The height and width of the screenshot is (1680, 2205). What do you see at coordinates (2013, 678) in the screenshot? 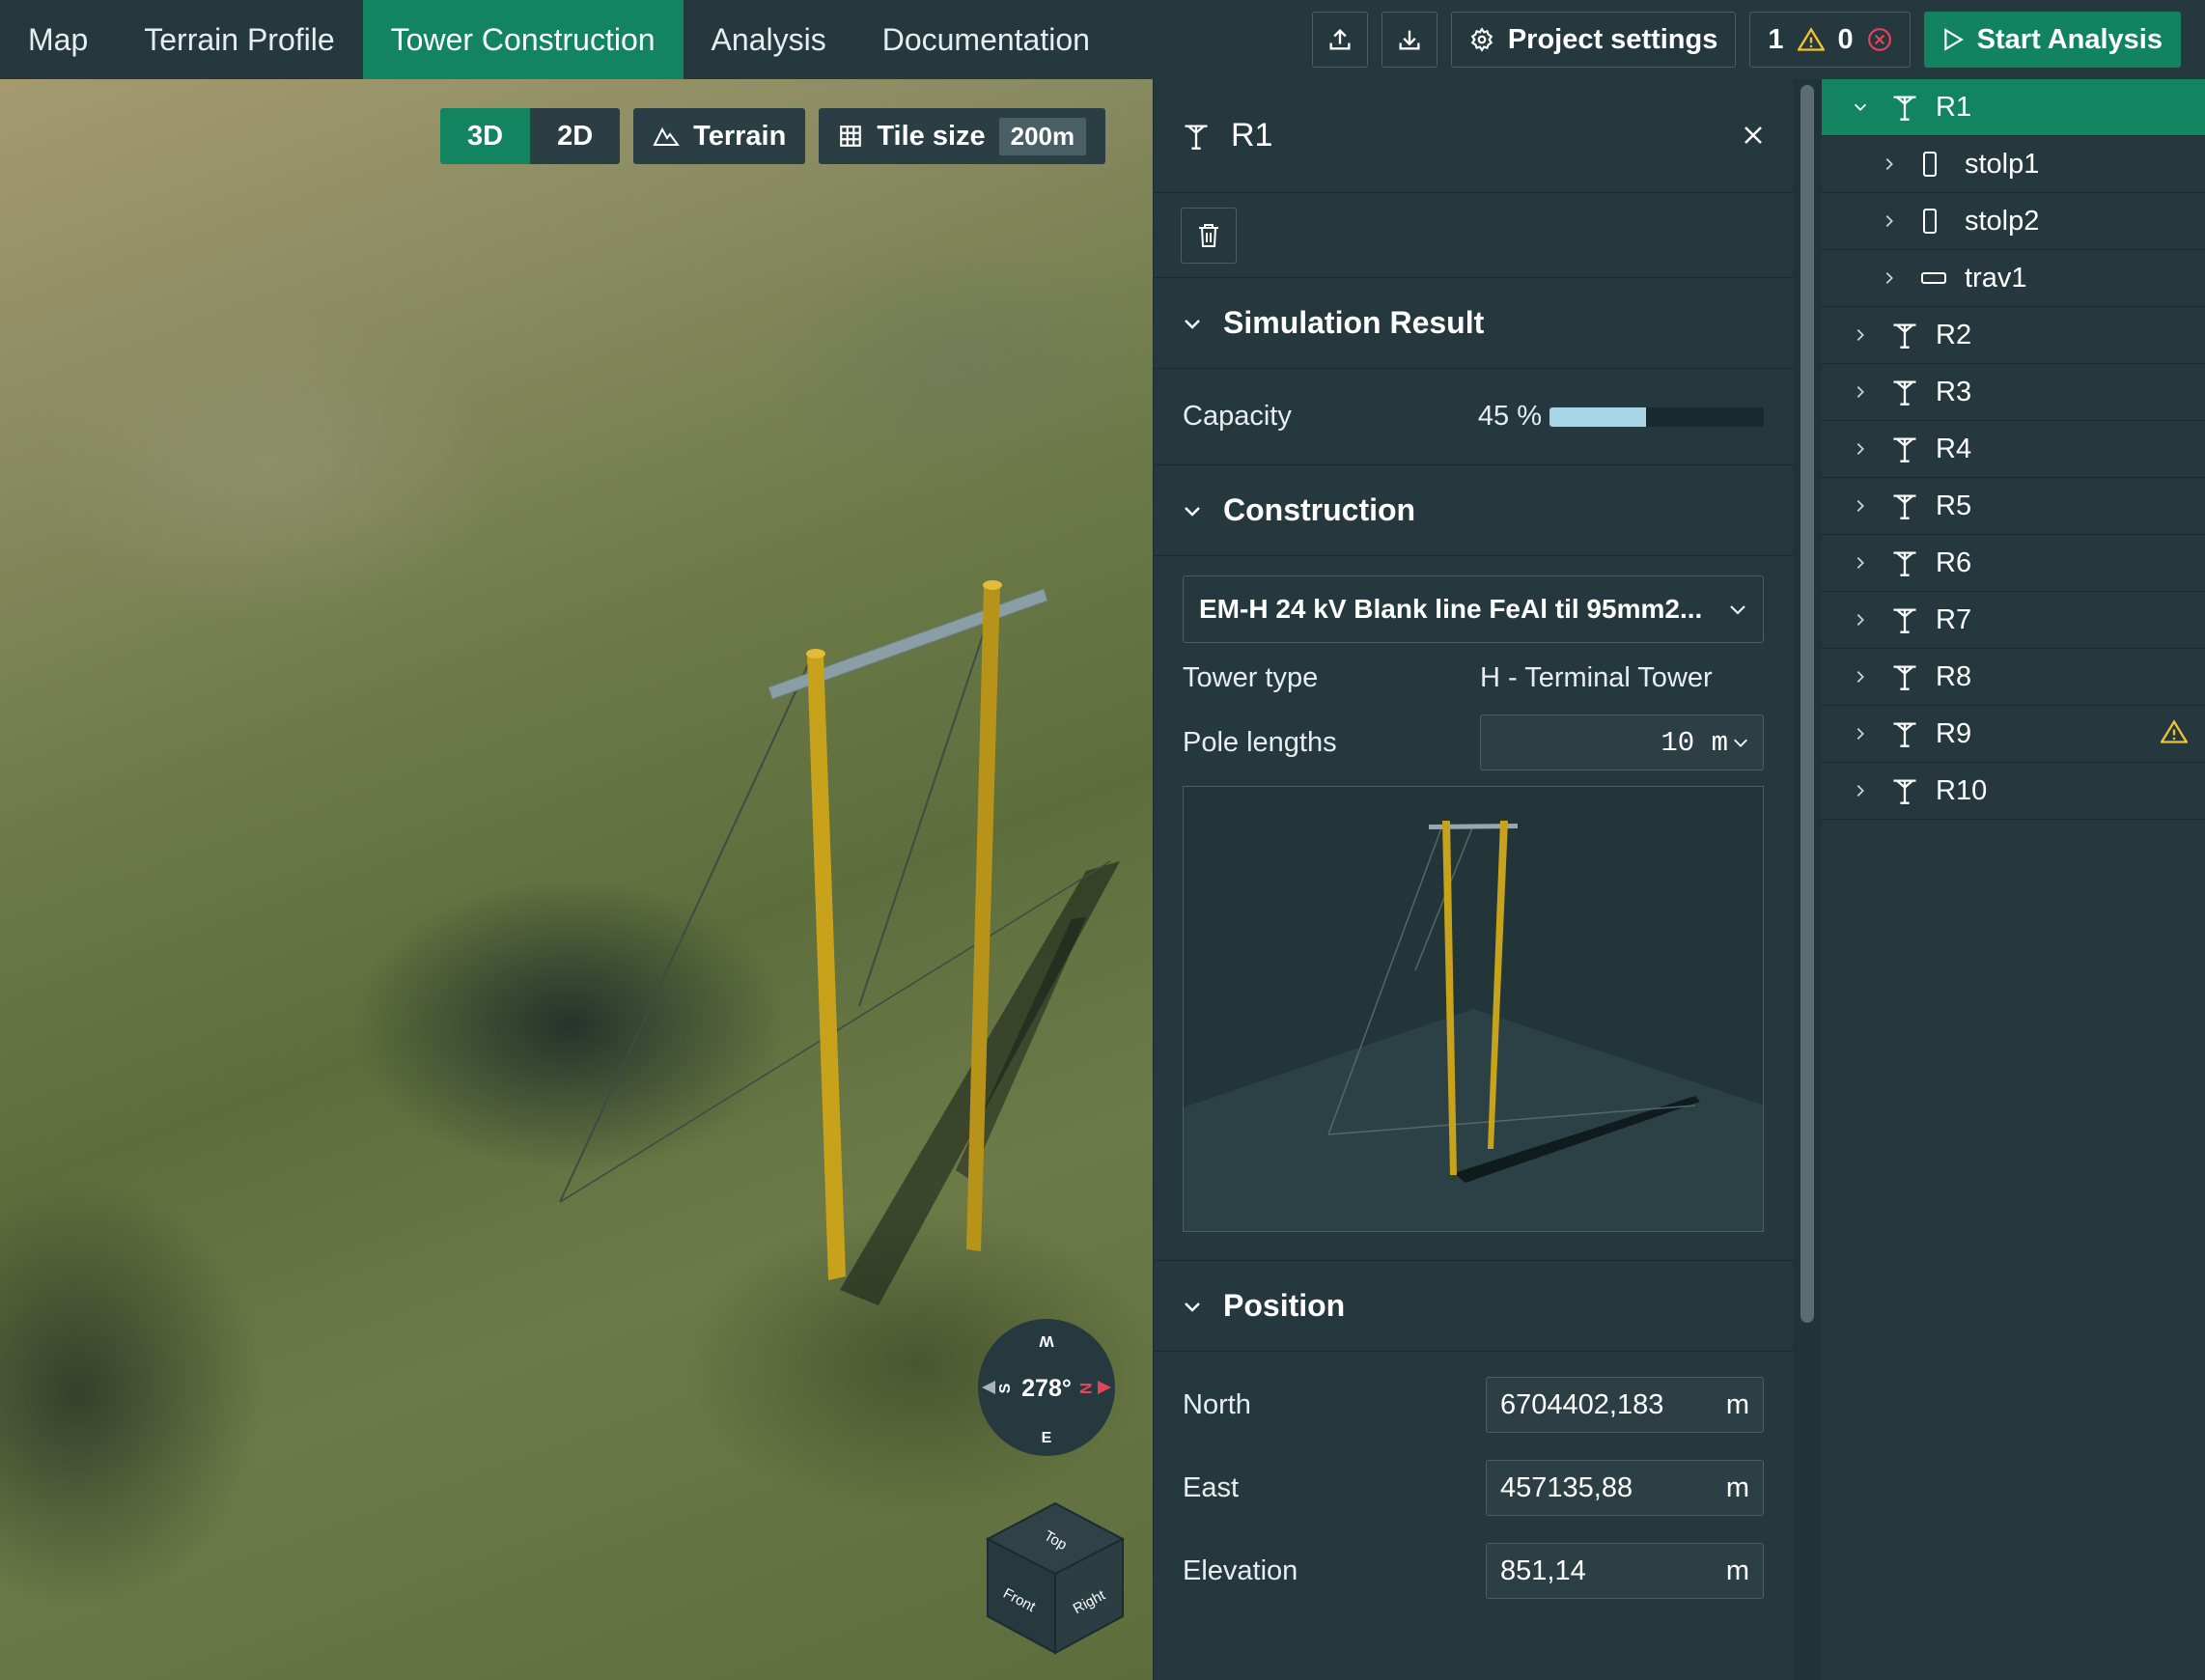
I see `tree-item-r8: R8` at bounding box center [2013, 678].